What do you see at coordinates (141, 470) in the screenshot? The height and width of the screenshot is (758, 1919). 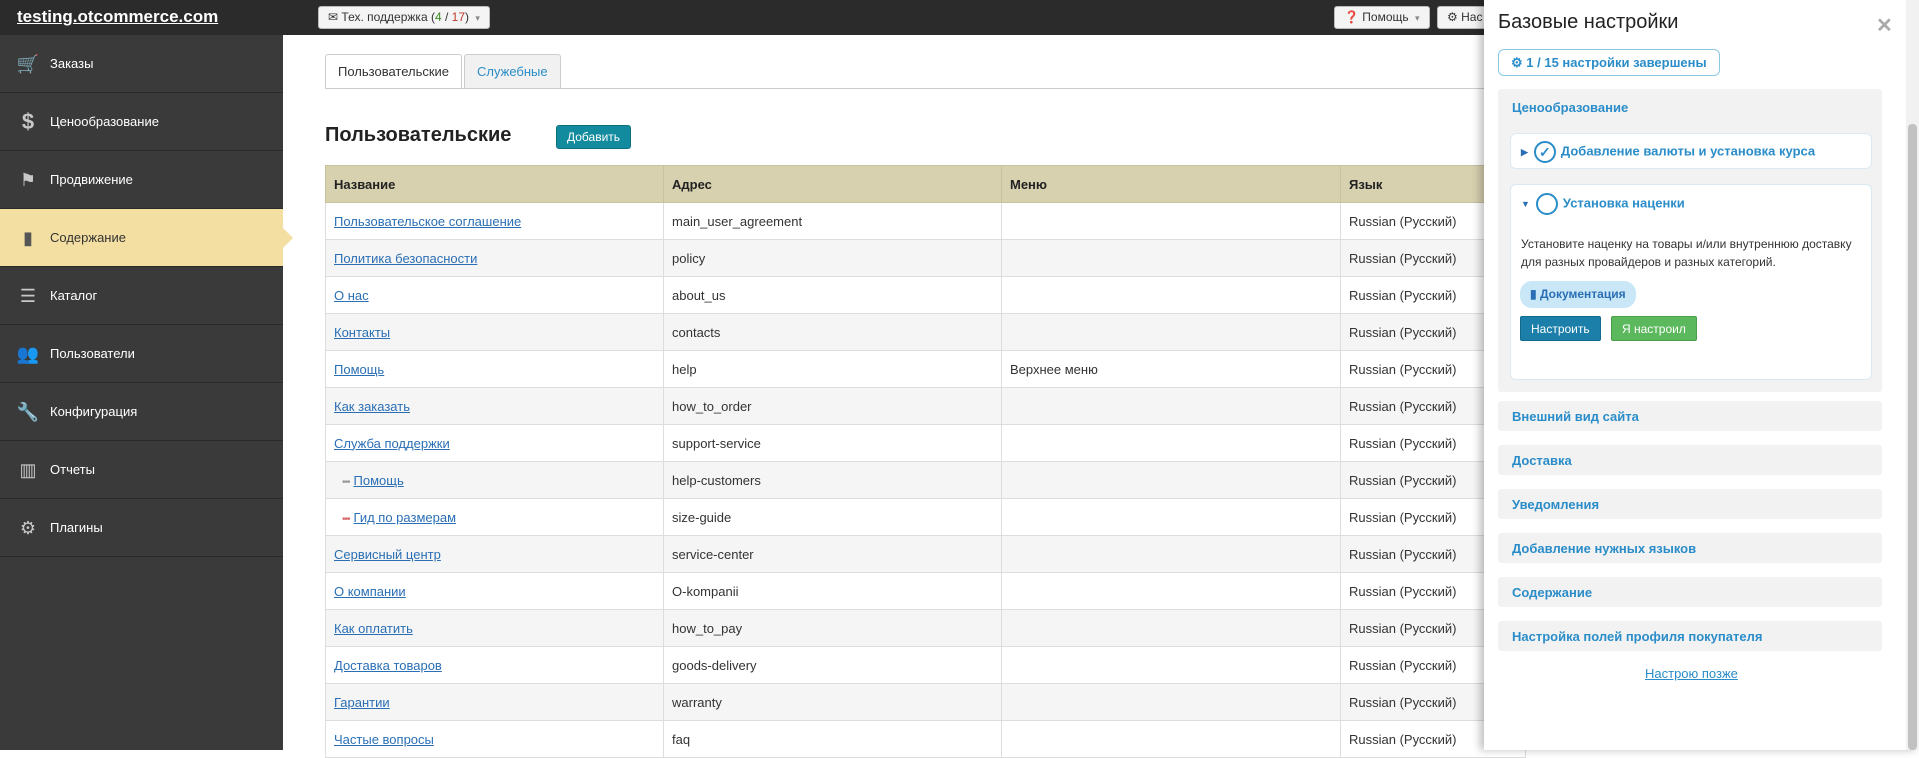 I see `sidebar-item-reports: ▥ Отчеты` at bounding box center [141, 470].